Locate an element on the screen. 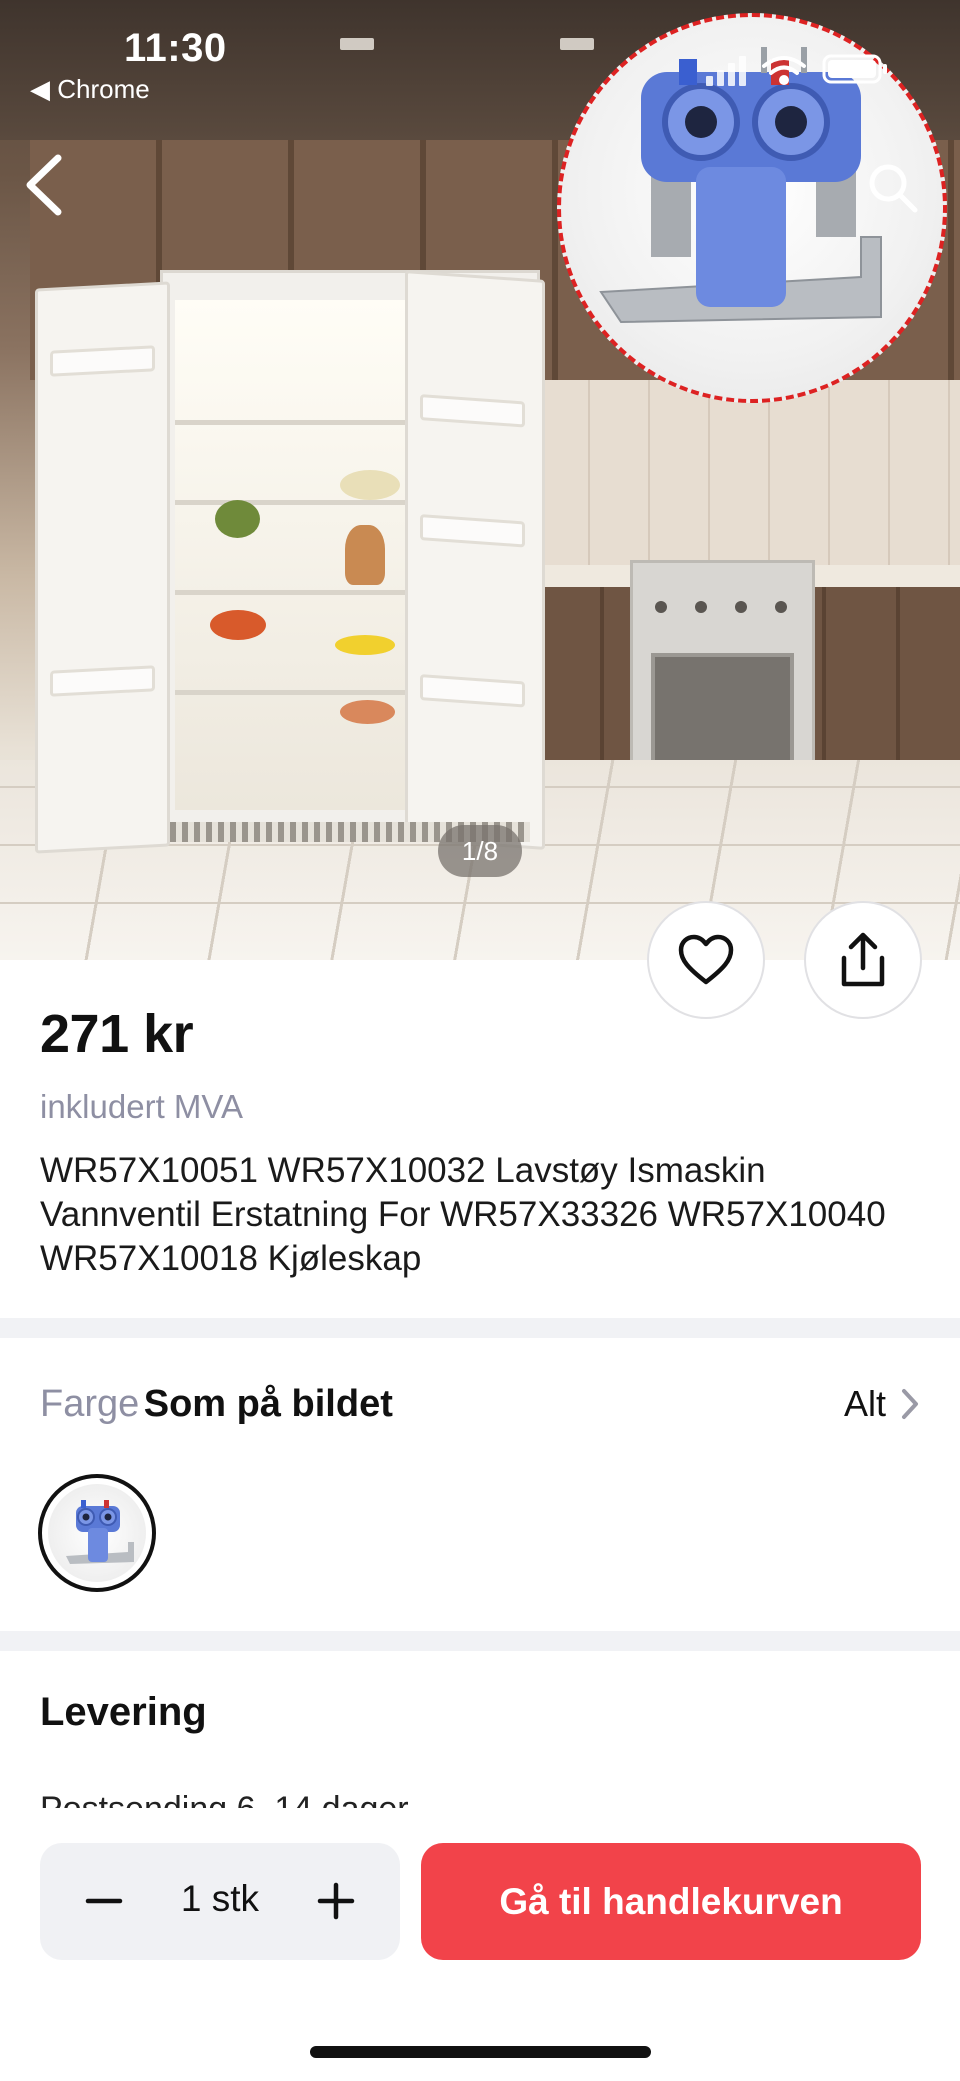 The image size is (960, 2081). wifi-icon is located at coordinates (784, 70).